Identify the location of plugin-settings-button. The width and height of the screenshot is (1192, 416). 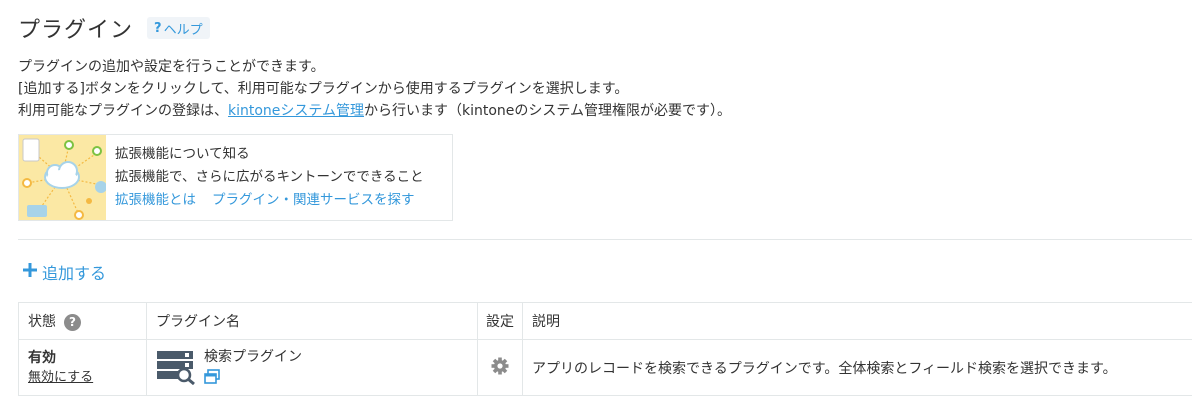
(500, 367).